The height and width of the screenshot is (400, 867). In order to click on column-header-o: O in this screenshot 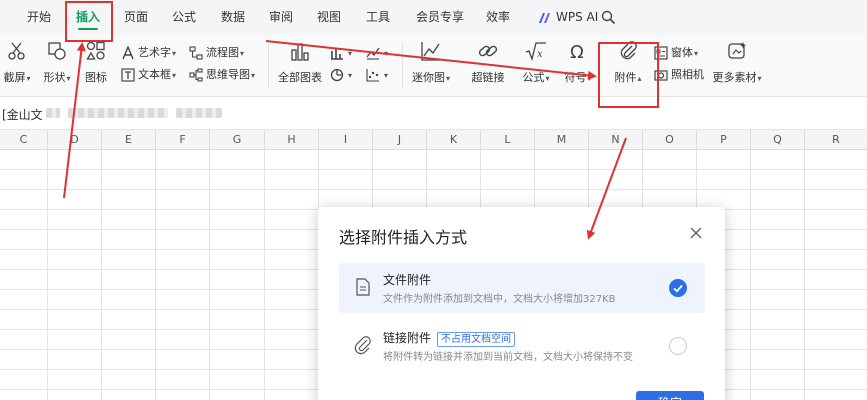, I will do `click(670, 140)`.